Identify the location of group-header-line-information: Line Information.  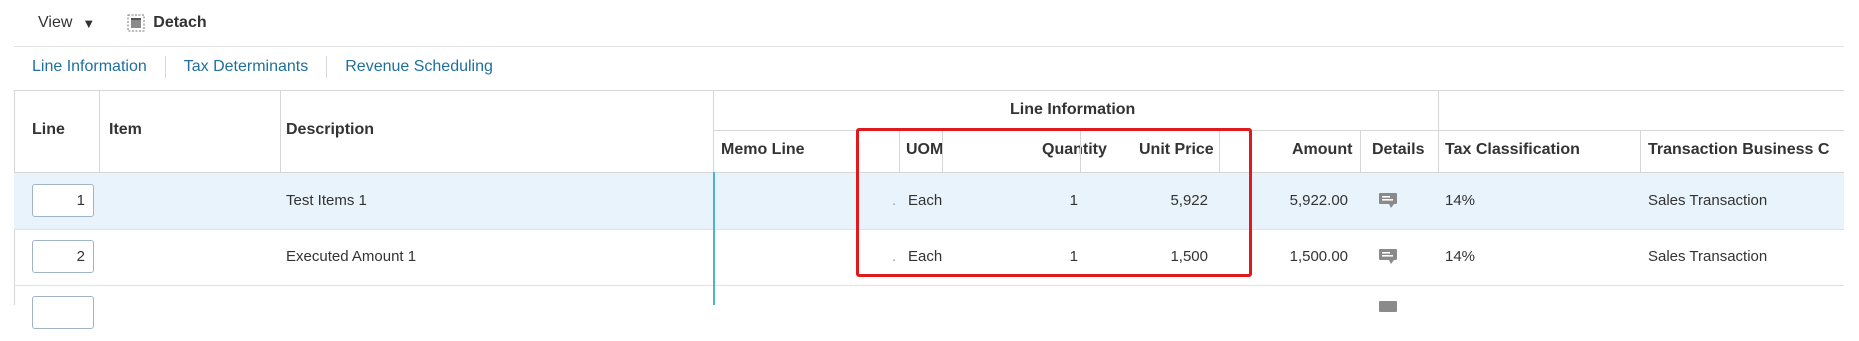
(1073, 109).